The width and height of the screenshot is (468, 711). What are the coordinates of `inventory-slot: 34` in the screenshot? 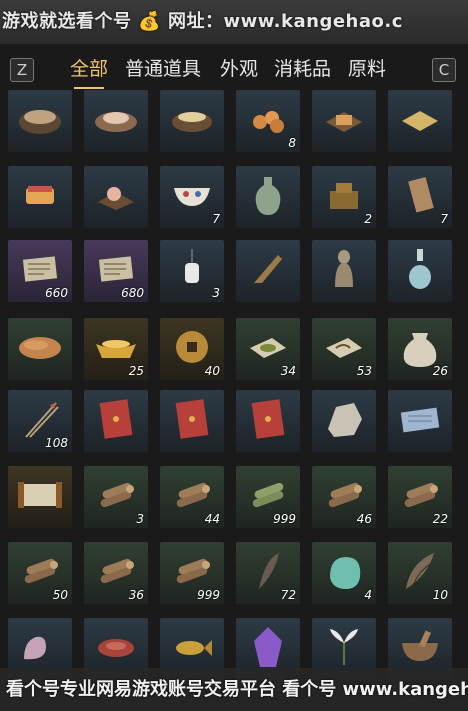 It's located at (268, 349).